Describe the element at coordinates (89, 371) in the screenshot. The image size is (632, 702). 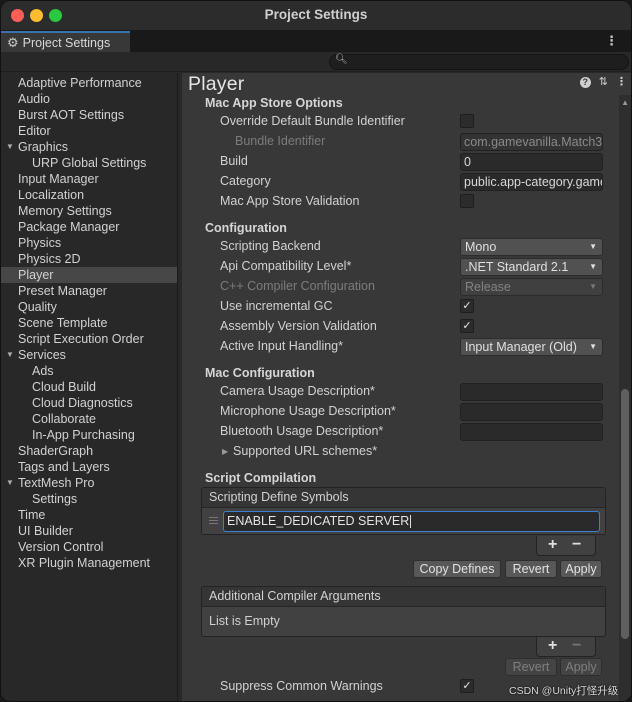
I see `sidebar-item-ads: Ads` at that location.